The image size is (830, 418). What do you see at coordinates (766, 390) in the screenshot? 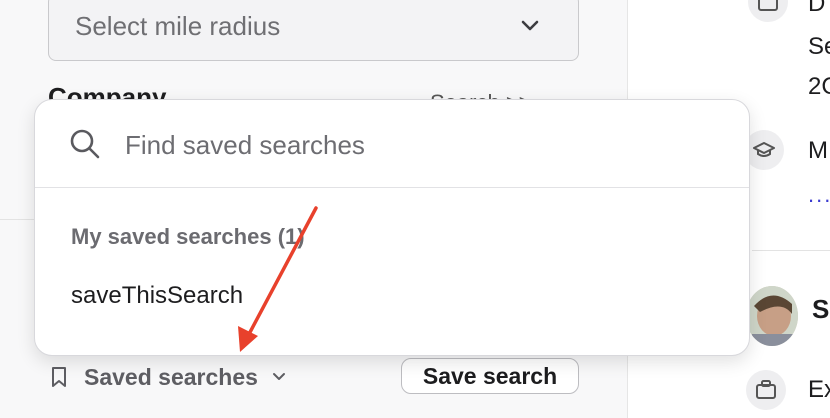
I see `briefcase-icon` at bounding box center [766, 390].